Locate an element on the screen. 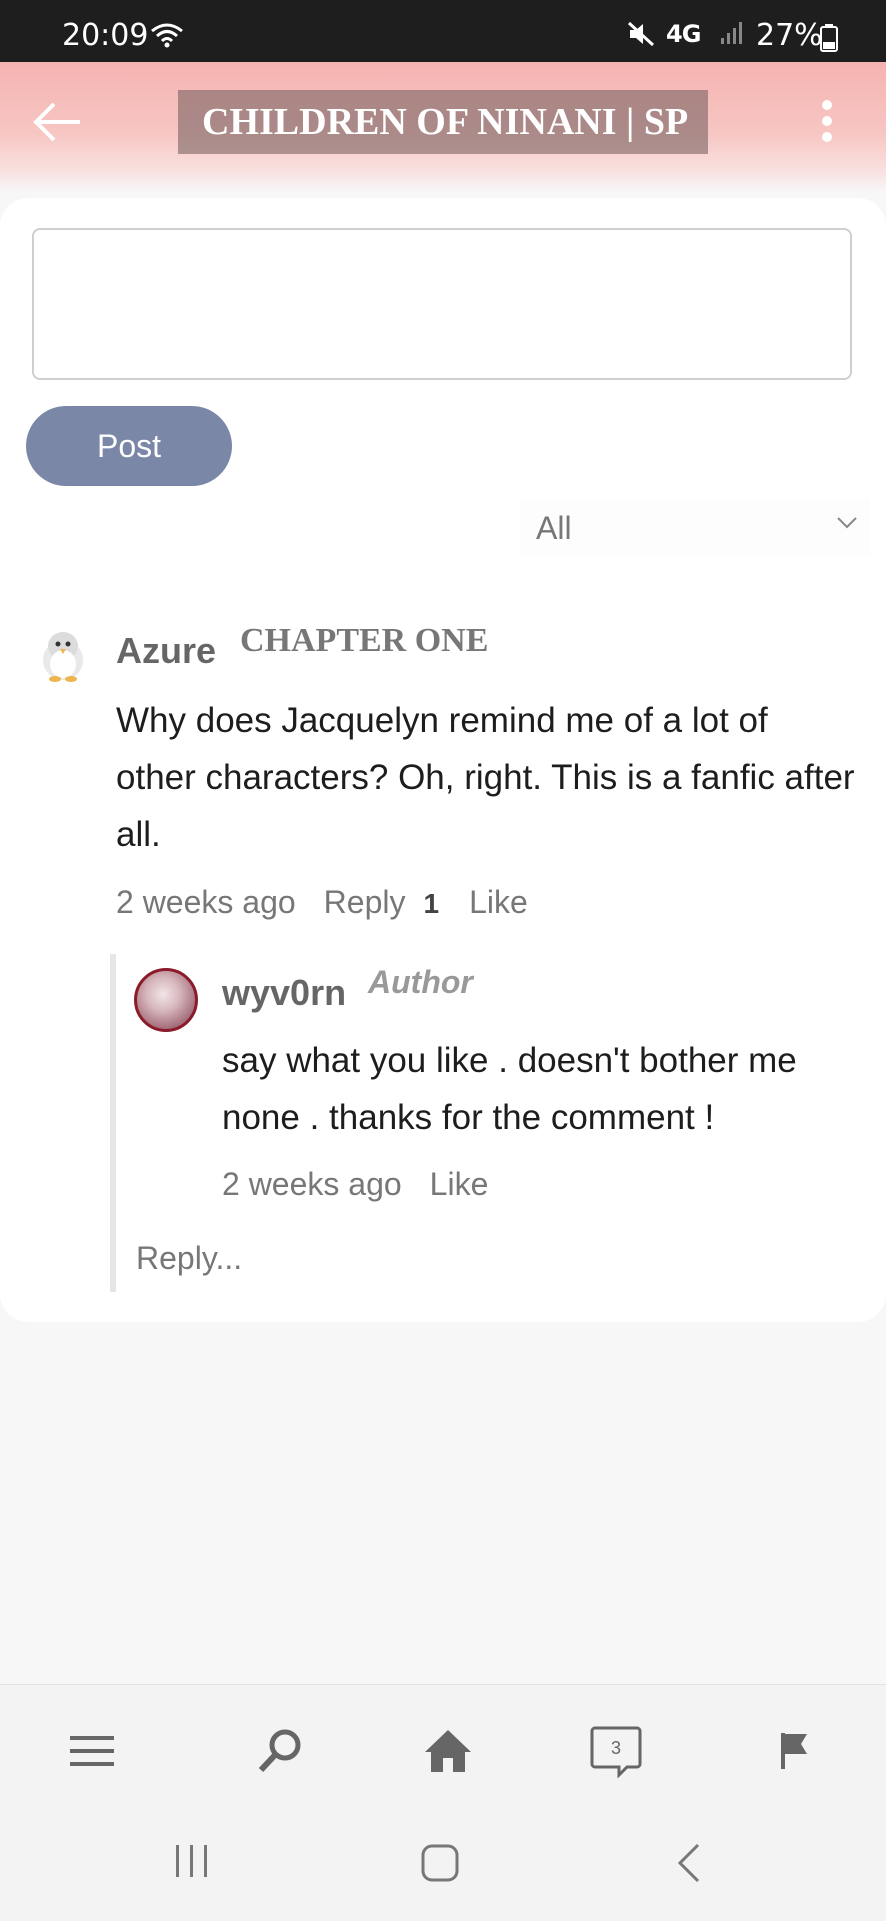 This screenshot has height=1921, width=886. reply-thread-line is located at coordinates (113, 1123).